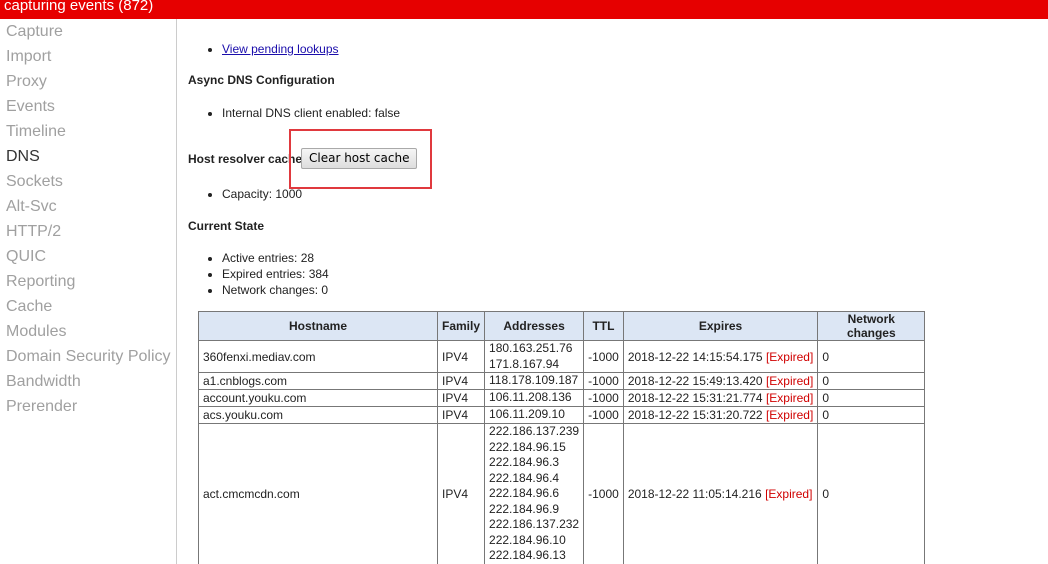  What do you see at coordinates (524, 9) in the screenshot?
I see `capture-status-bar: capturing events (872)` at bounding box center [524, 9].